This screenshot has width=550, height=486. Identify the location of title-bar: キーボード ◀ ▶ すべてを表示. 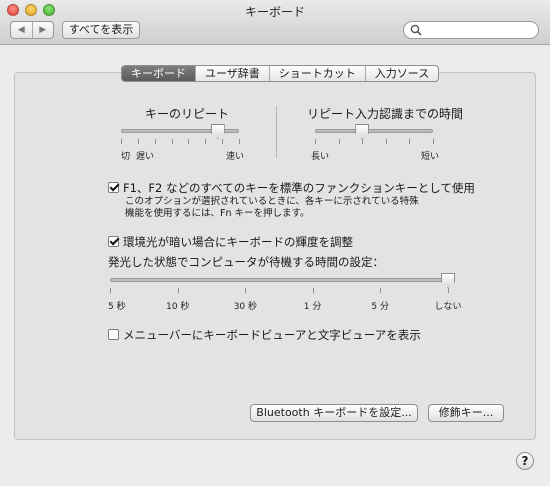
(275, 22).